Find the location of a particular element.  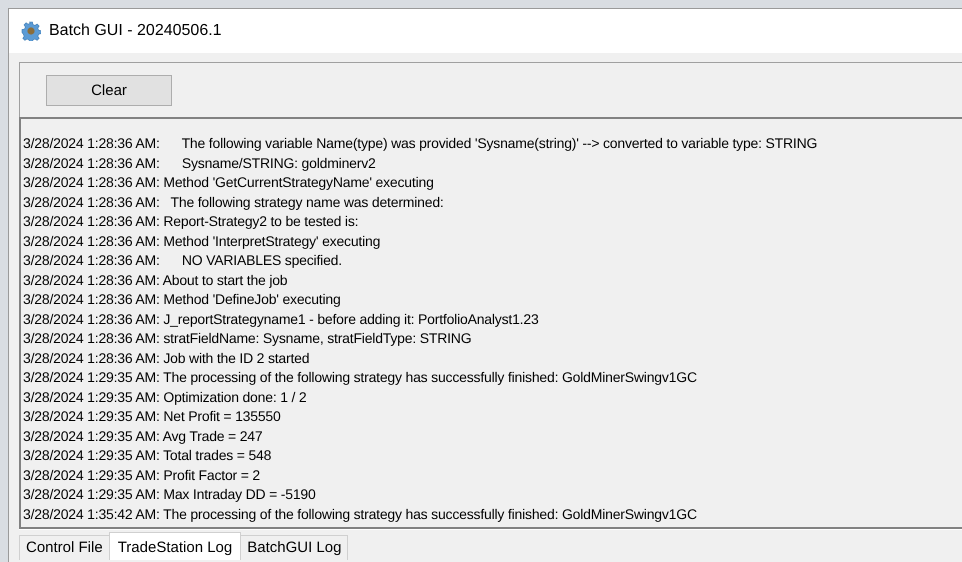

log-line: 3/28/2024 1:28:36 AM: The following variable Name(type) was provided 'Sysname(string)' --> converted to variable type: STRING is located at coordinates (420, 143).